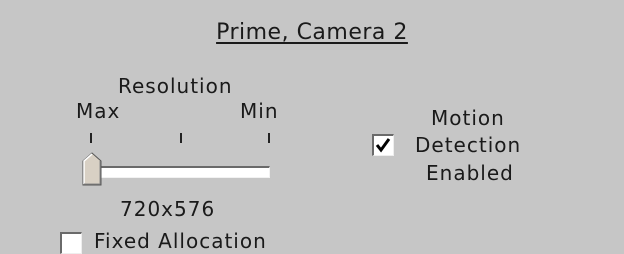 This screenshot has width=624, height=254. Describe the element at coordinates (180, 241) in the screenshot. I see `fixed-allocation-label: Fixed Allocation` at that location.